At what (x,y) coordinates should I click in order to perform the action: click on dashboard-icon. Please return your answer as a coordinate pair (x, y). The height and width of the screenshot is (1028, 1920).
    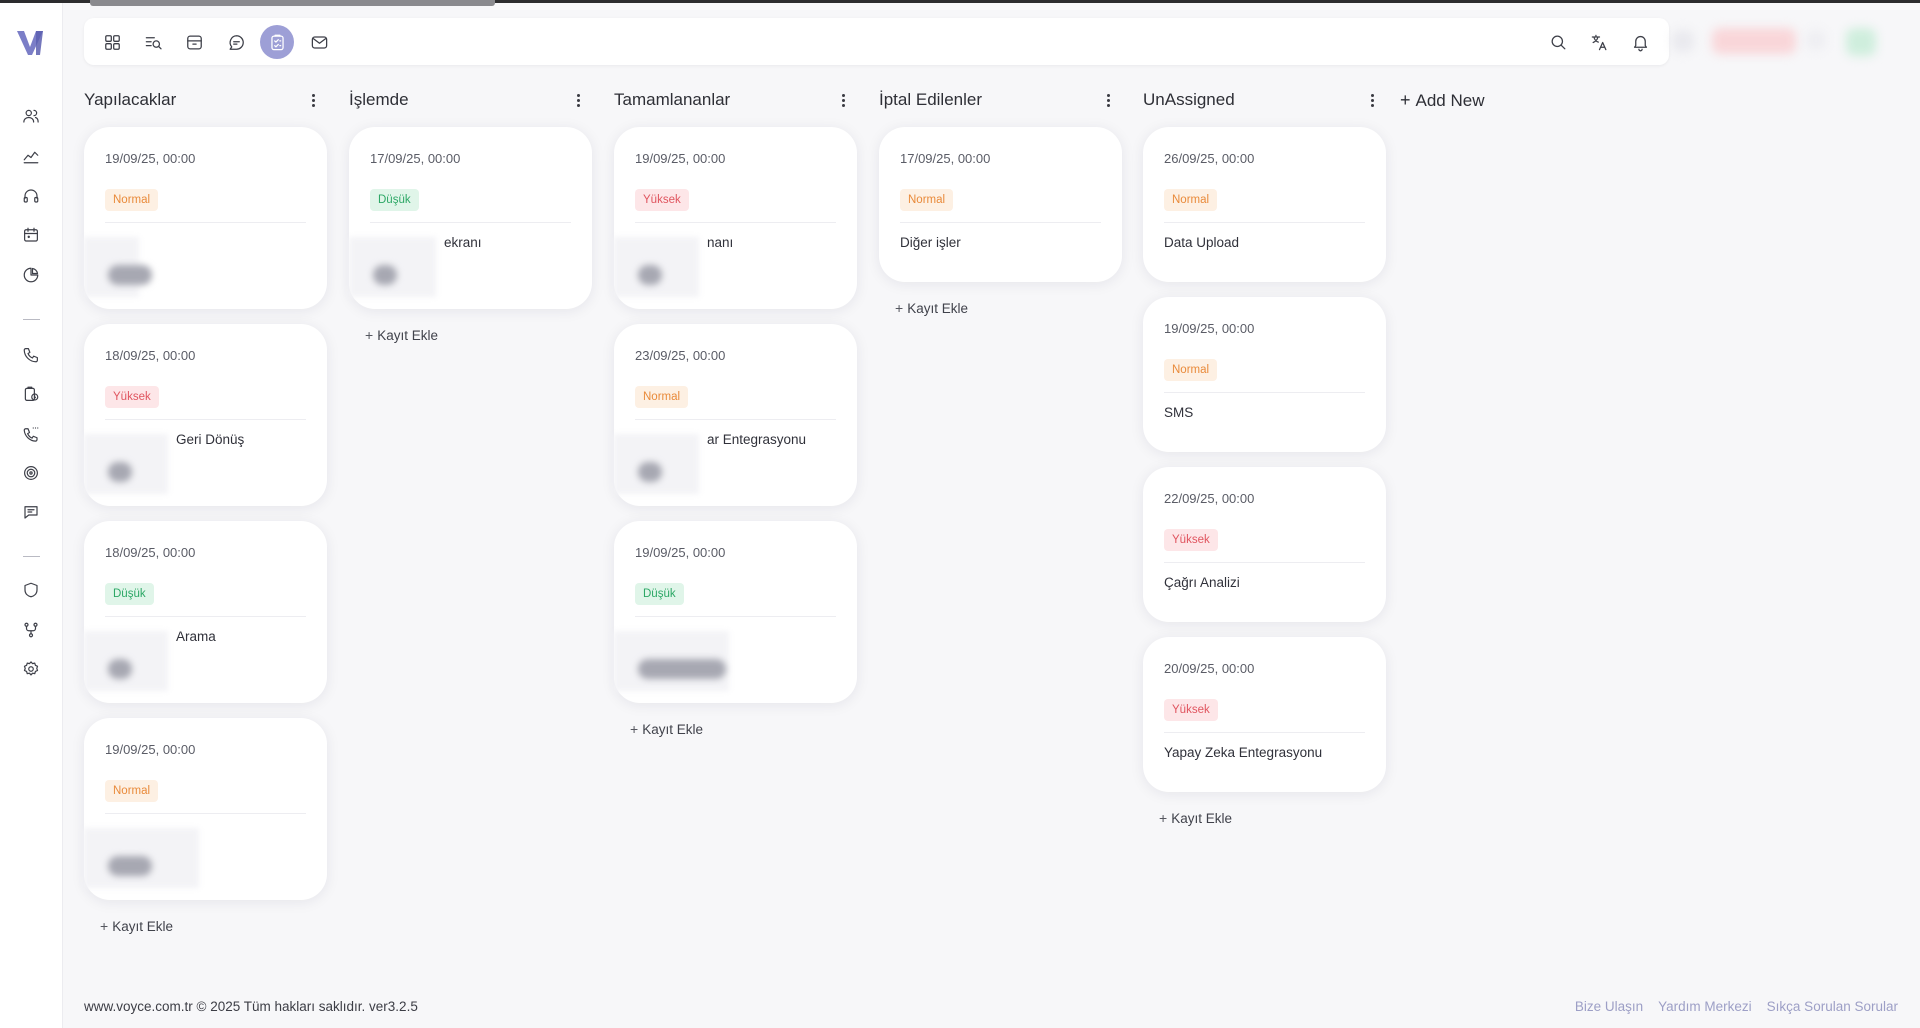
    Looking at the image, I should click on (112, 42).